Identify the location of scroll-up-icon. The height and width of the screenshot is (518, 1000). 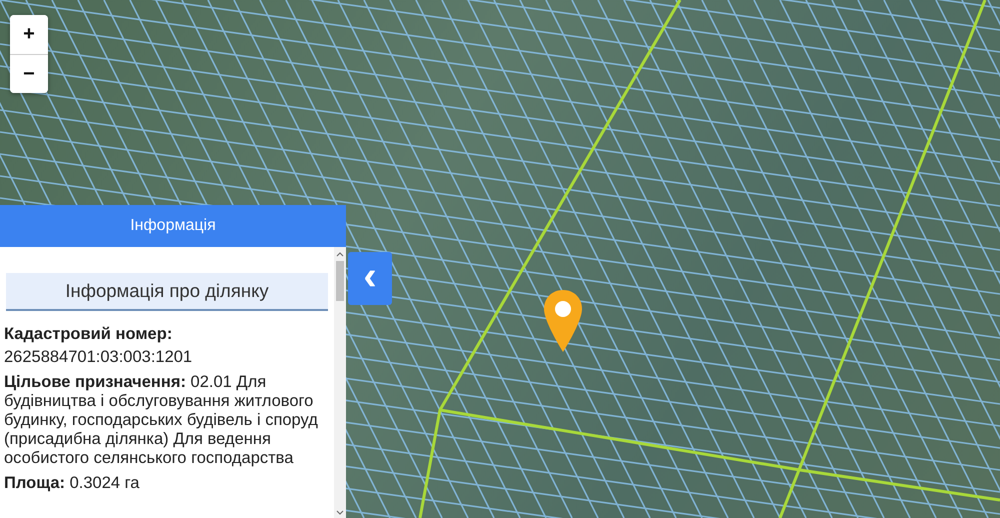
(340, 254).